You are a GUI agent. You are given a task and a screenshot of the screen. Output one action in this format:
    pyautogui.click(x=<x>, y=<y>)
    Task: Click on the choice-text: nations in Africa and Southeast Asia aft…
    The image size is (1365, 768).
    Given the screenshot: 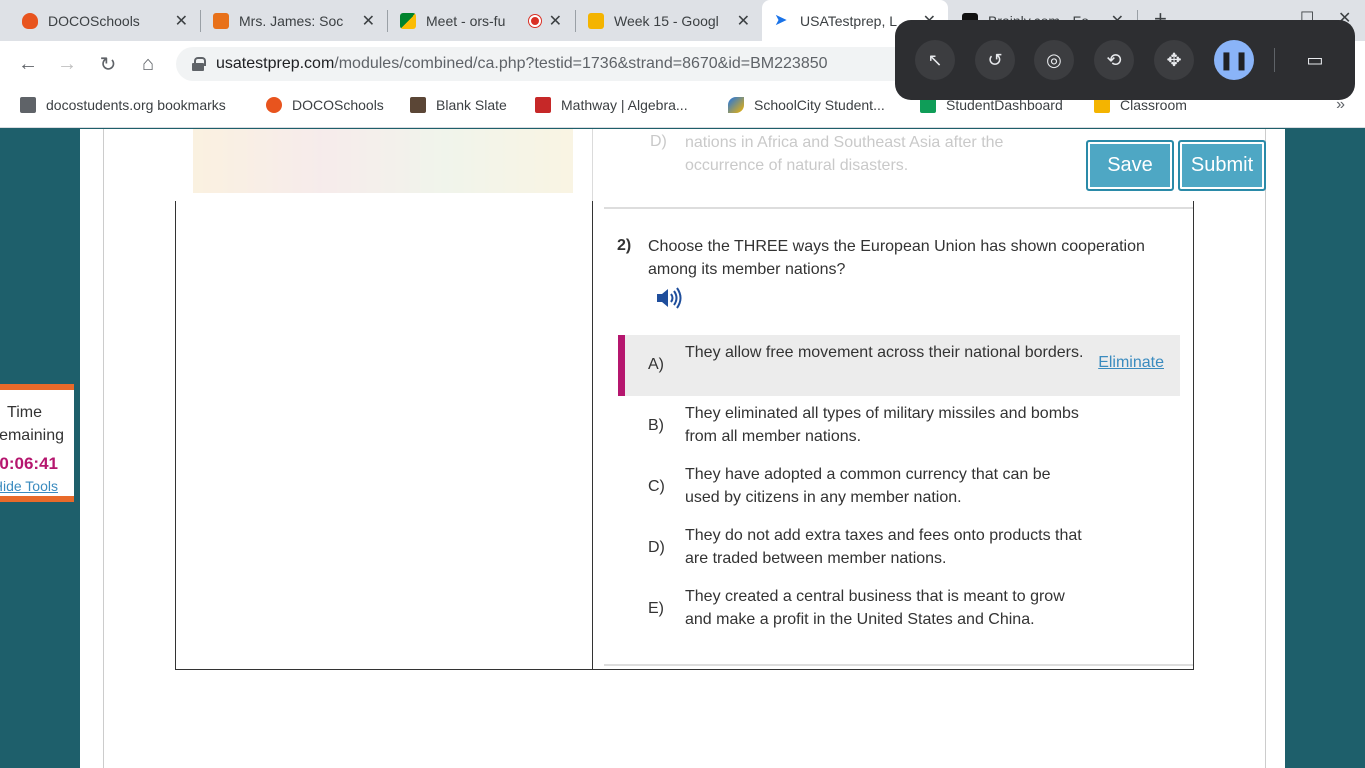 What is the action you would take?
    pyautogui.click(x=844, y=154)
    